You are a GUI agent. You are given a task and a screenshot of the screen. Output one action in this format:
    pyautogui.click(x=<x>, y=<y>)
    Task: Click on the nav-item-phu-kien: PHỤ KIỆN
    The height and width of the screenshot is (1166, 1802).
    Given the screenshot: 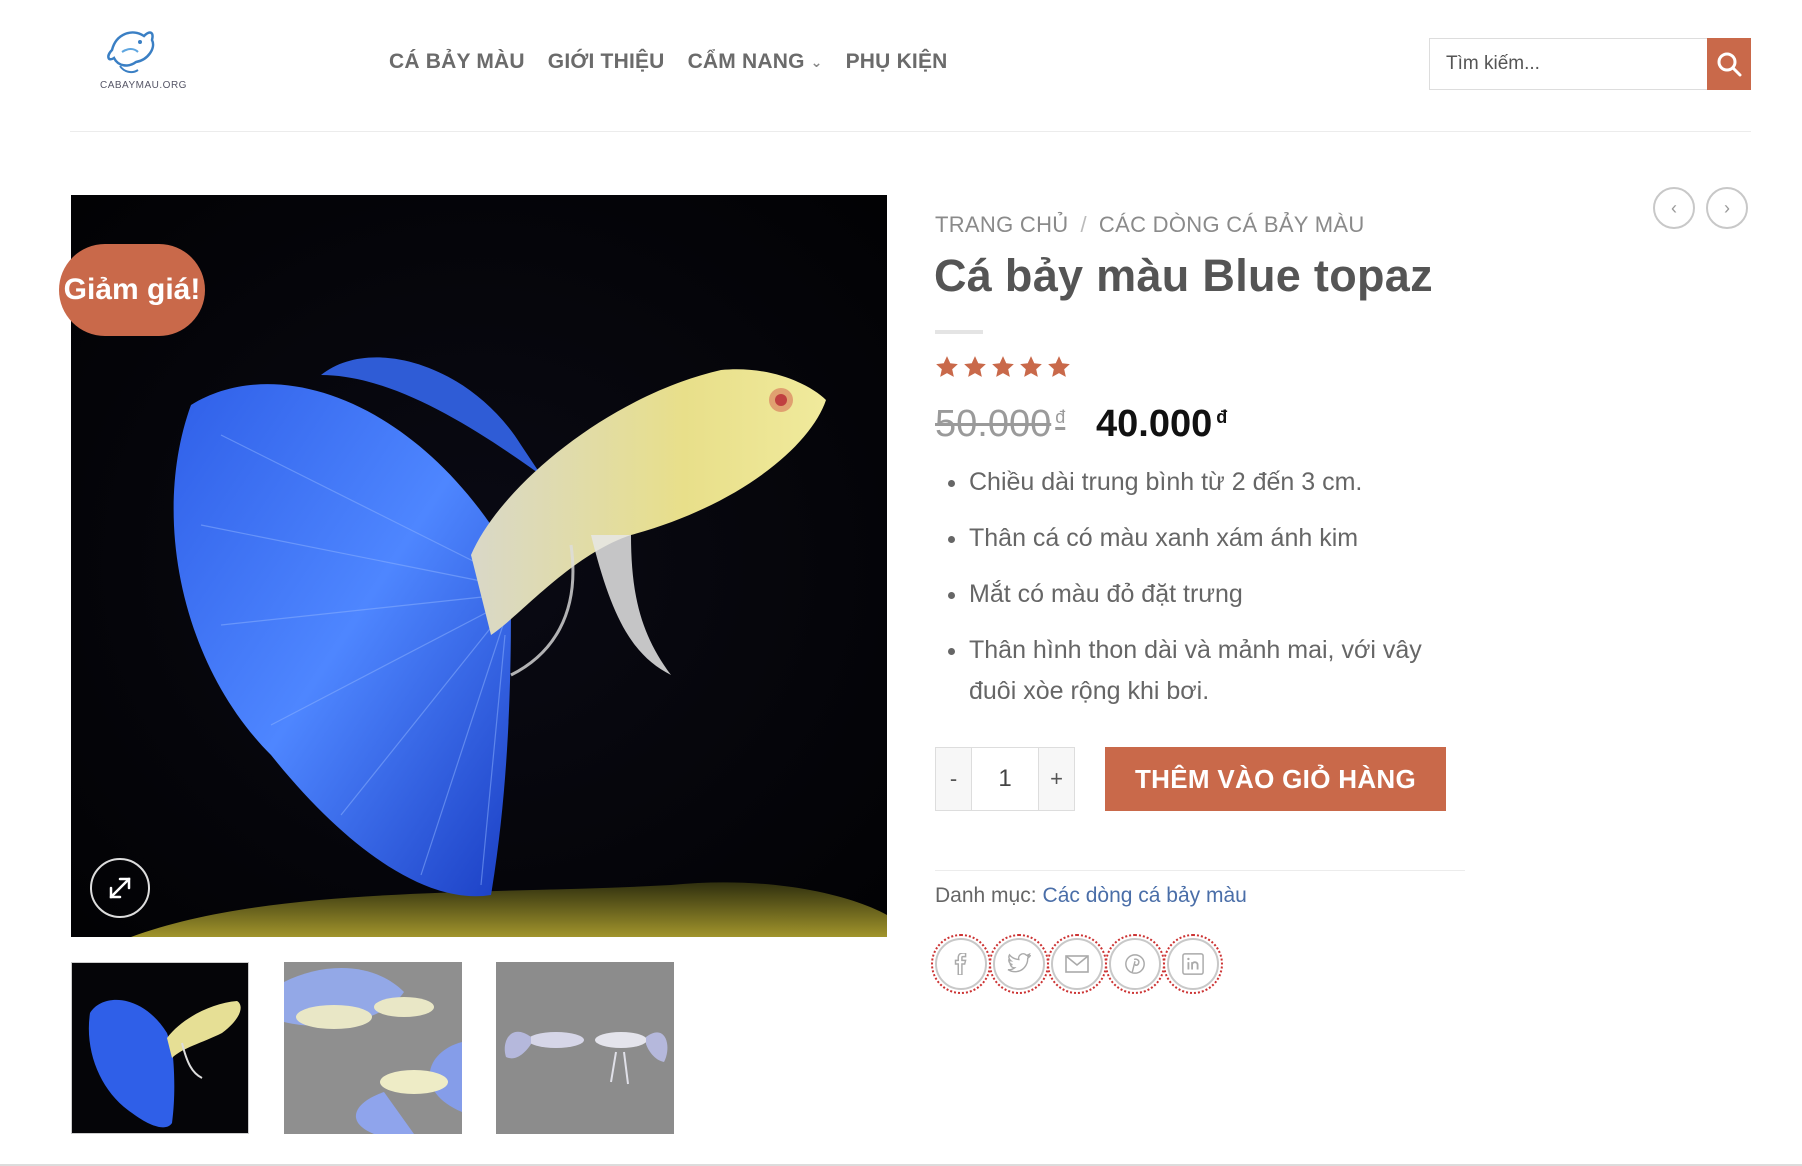 What is the action you would take?
    pyautogui.click(x=897, y=62)
    